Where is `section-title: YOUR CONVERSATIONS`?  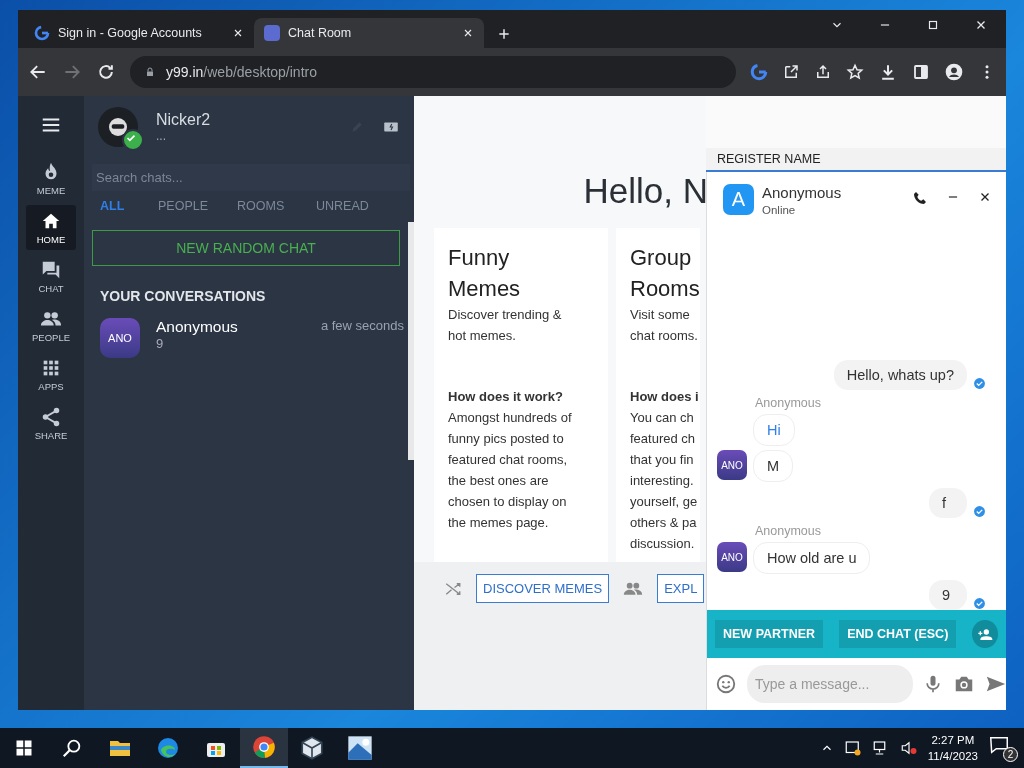
section-title: YOUR CONVERSATIONS is located at coordinates (183, 295).